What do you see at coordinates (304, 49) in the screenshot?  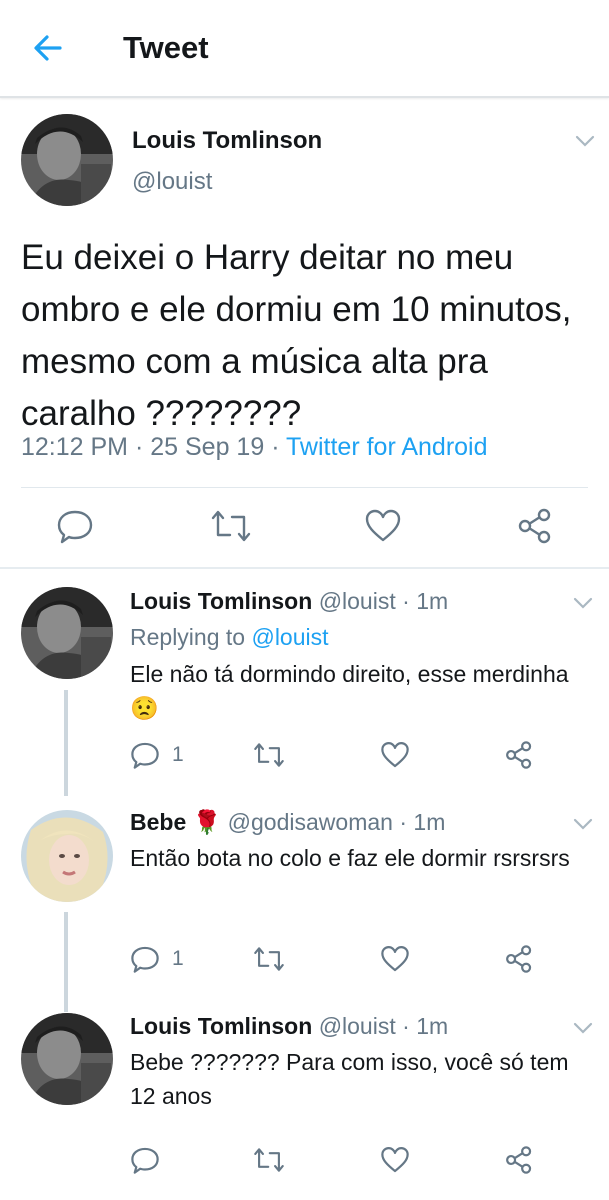 I see `top-app-bar` at bounding box center [304, 49].